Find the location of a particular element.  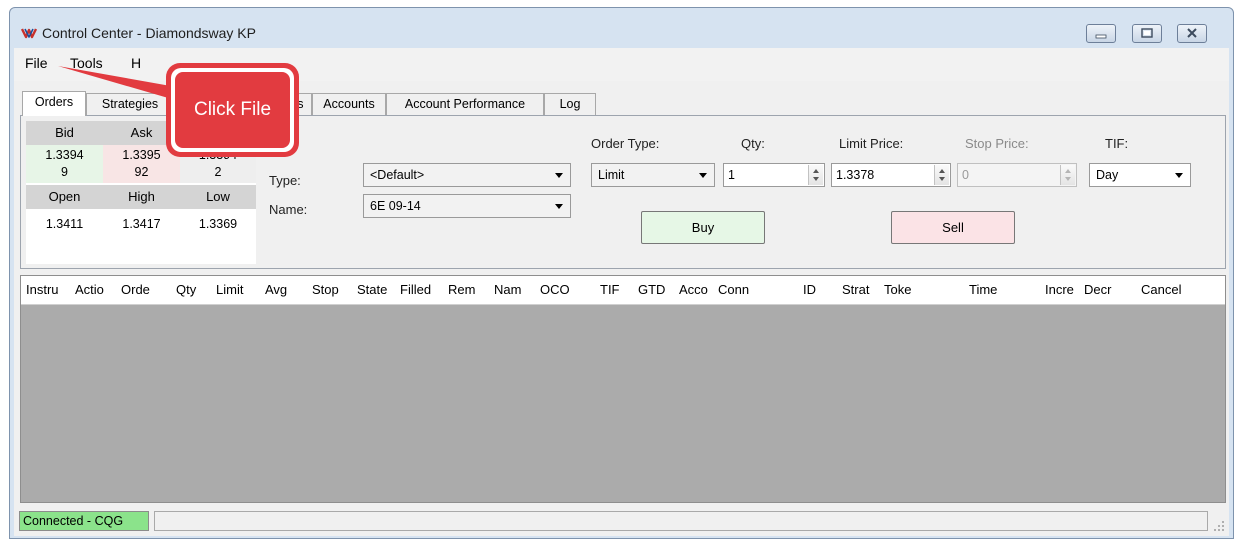

low-header: Low is located at coordinates (218, 196).